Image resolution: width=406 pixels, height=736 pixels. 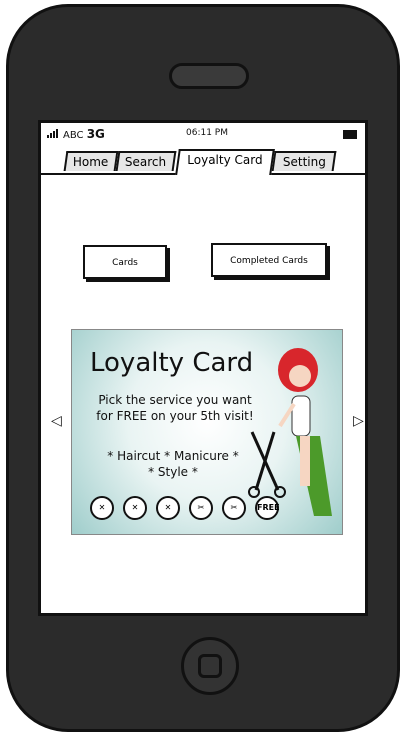 I want to click on clock: 06:11 PM, so click(x=207, y=133).